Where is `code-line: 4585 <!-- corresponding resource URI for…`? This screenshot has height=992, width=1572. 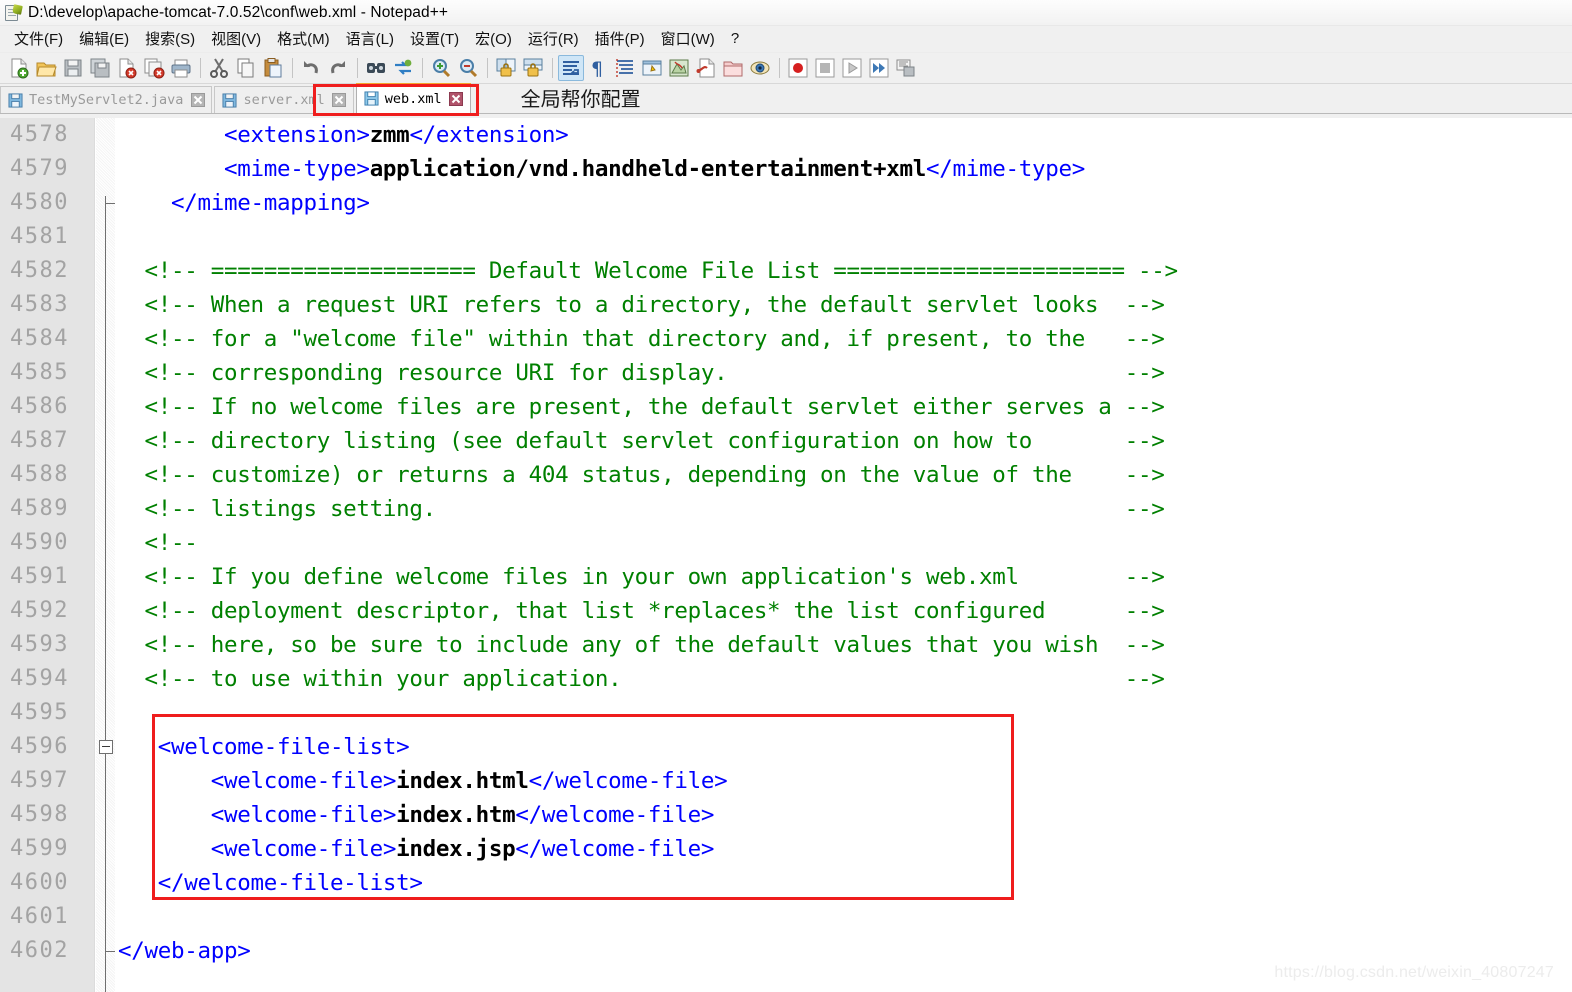 code-line: 4585 <!-- corresponding resource URI for… is located at coordinates (786, 373).